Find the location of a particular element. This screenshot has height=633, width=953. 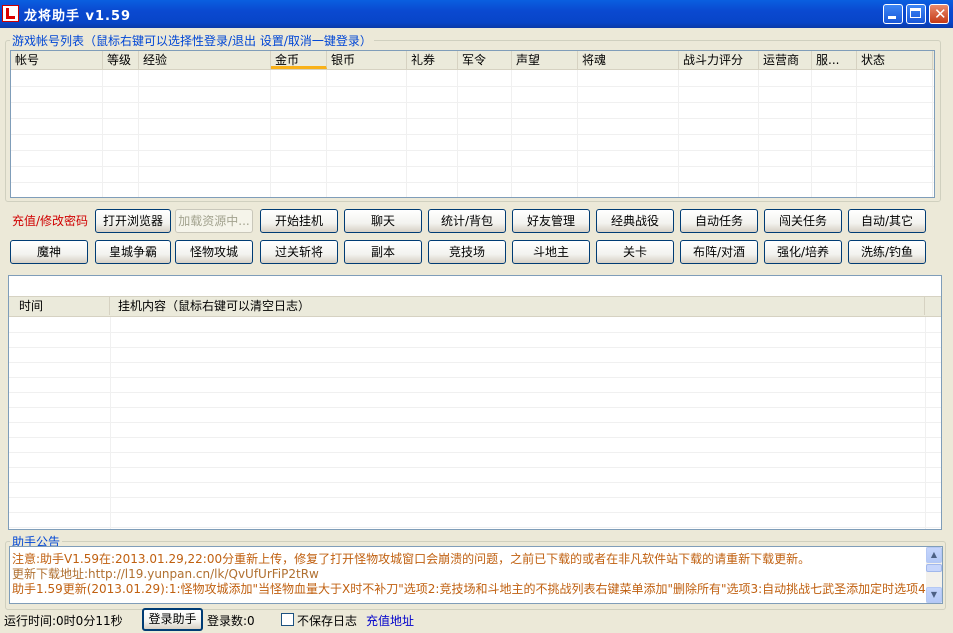

recharge-link: 充值地址 is located at coordinates (390, 620).